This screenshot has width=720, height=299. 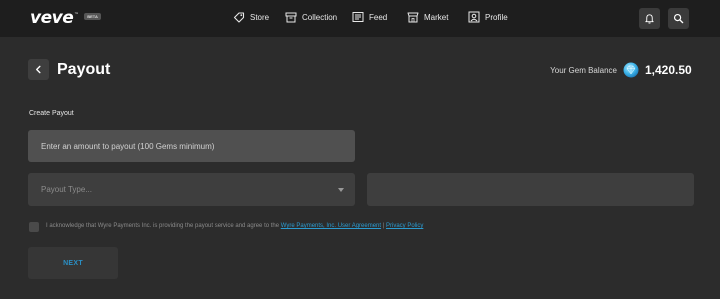 What do you see at coordinates (76, 13) in the screenshot?
I see `logo-trademark: ™` at bounding box center [76, 13].